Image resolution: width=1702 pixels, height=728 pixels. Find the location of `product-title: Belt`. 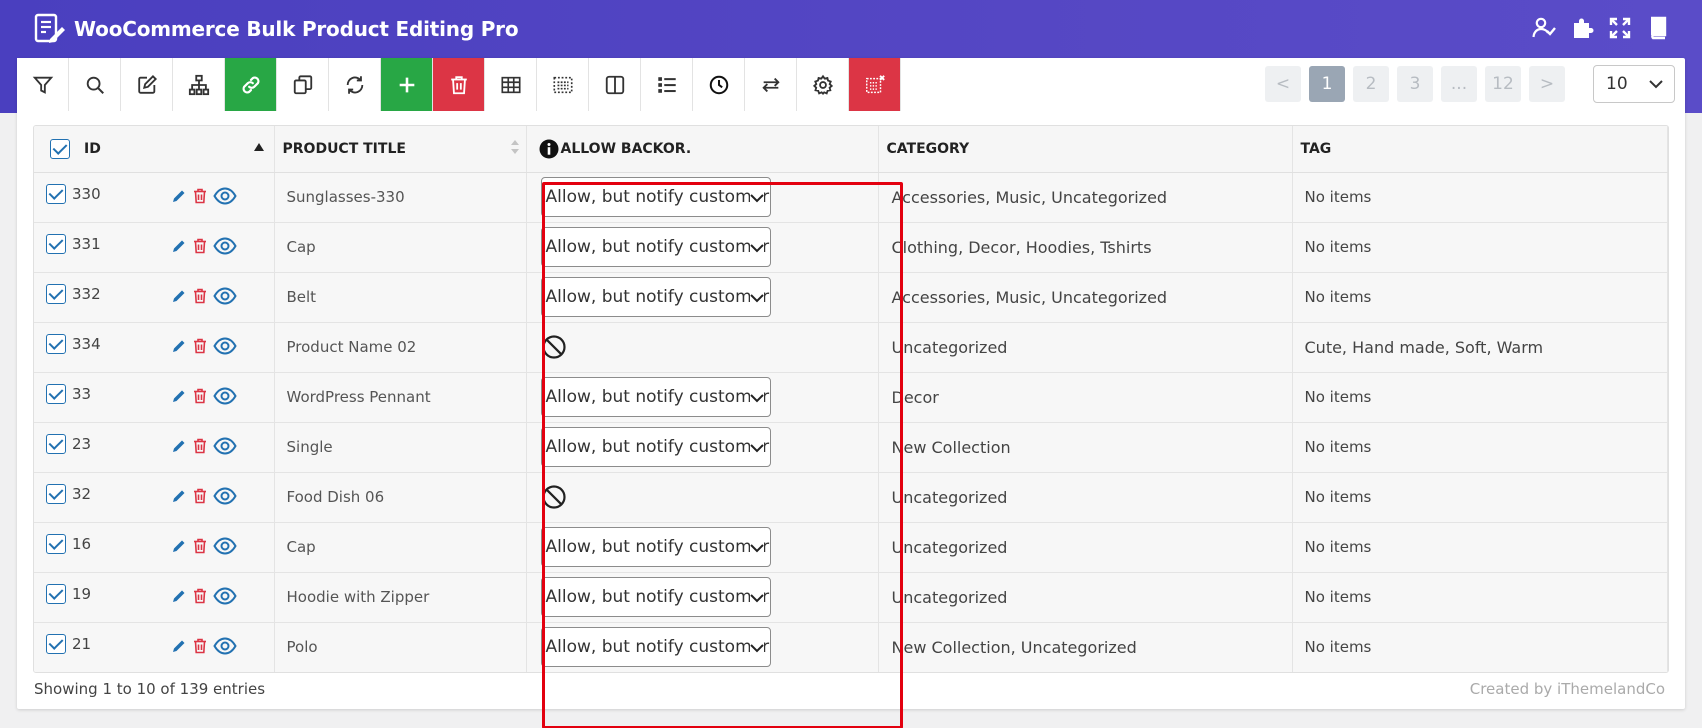

product-title: Belt is located at coordinates (400, 297).